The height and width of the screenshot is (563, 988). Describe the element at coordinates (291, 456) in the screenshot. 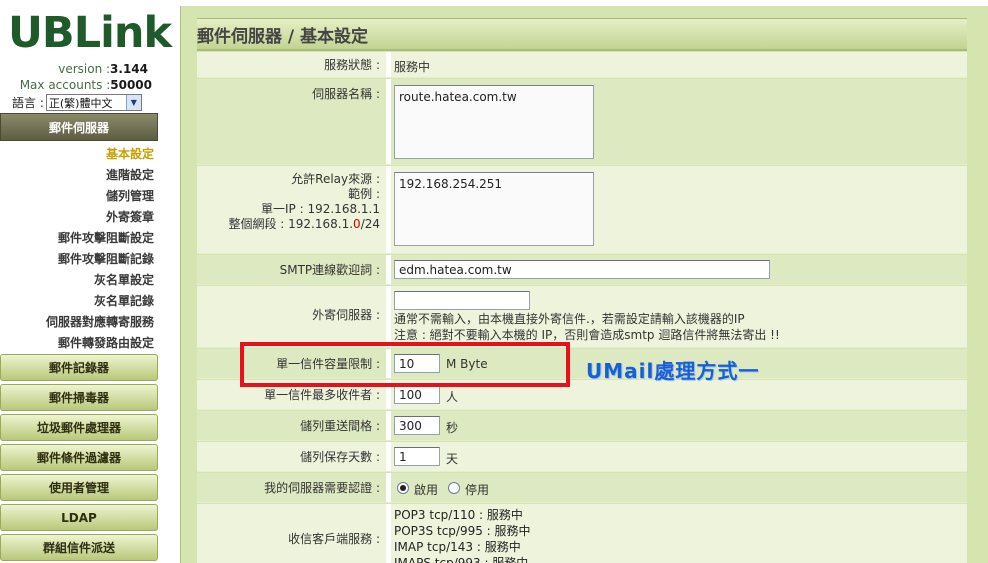

I see `queue-keep-days-label: 儲列保存天數 :` at that location.